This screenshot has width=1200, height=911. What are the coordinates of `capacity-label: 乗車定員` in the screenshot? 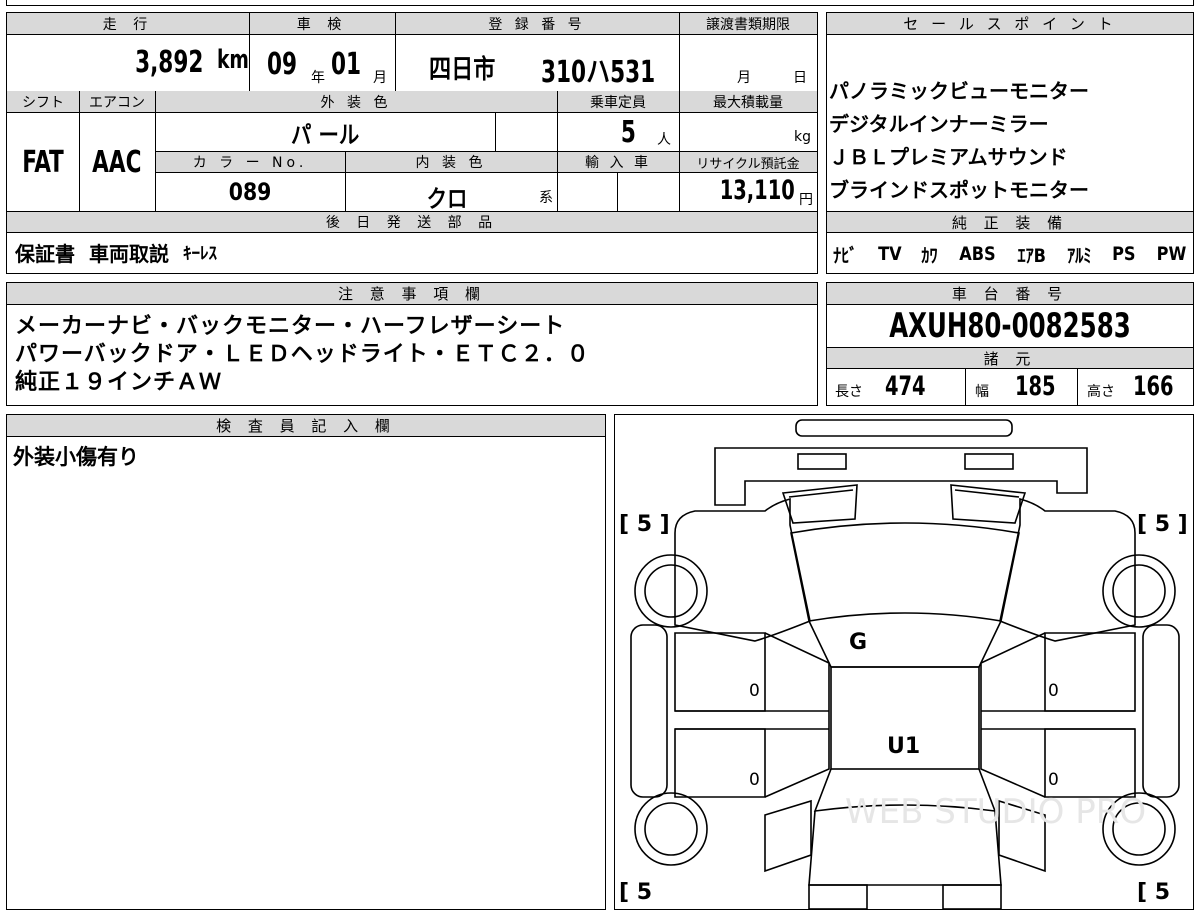 It's located at (618, 103).